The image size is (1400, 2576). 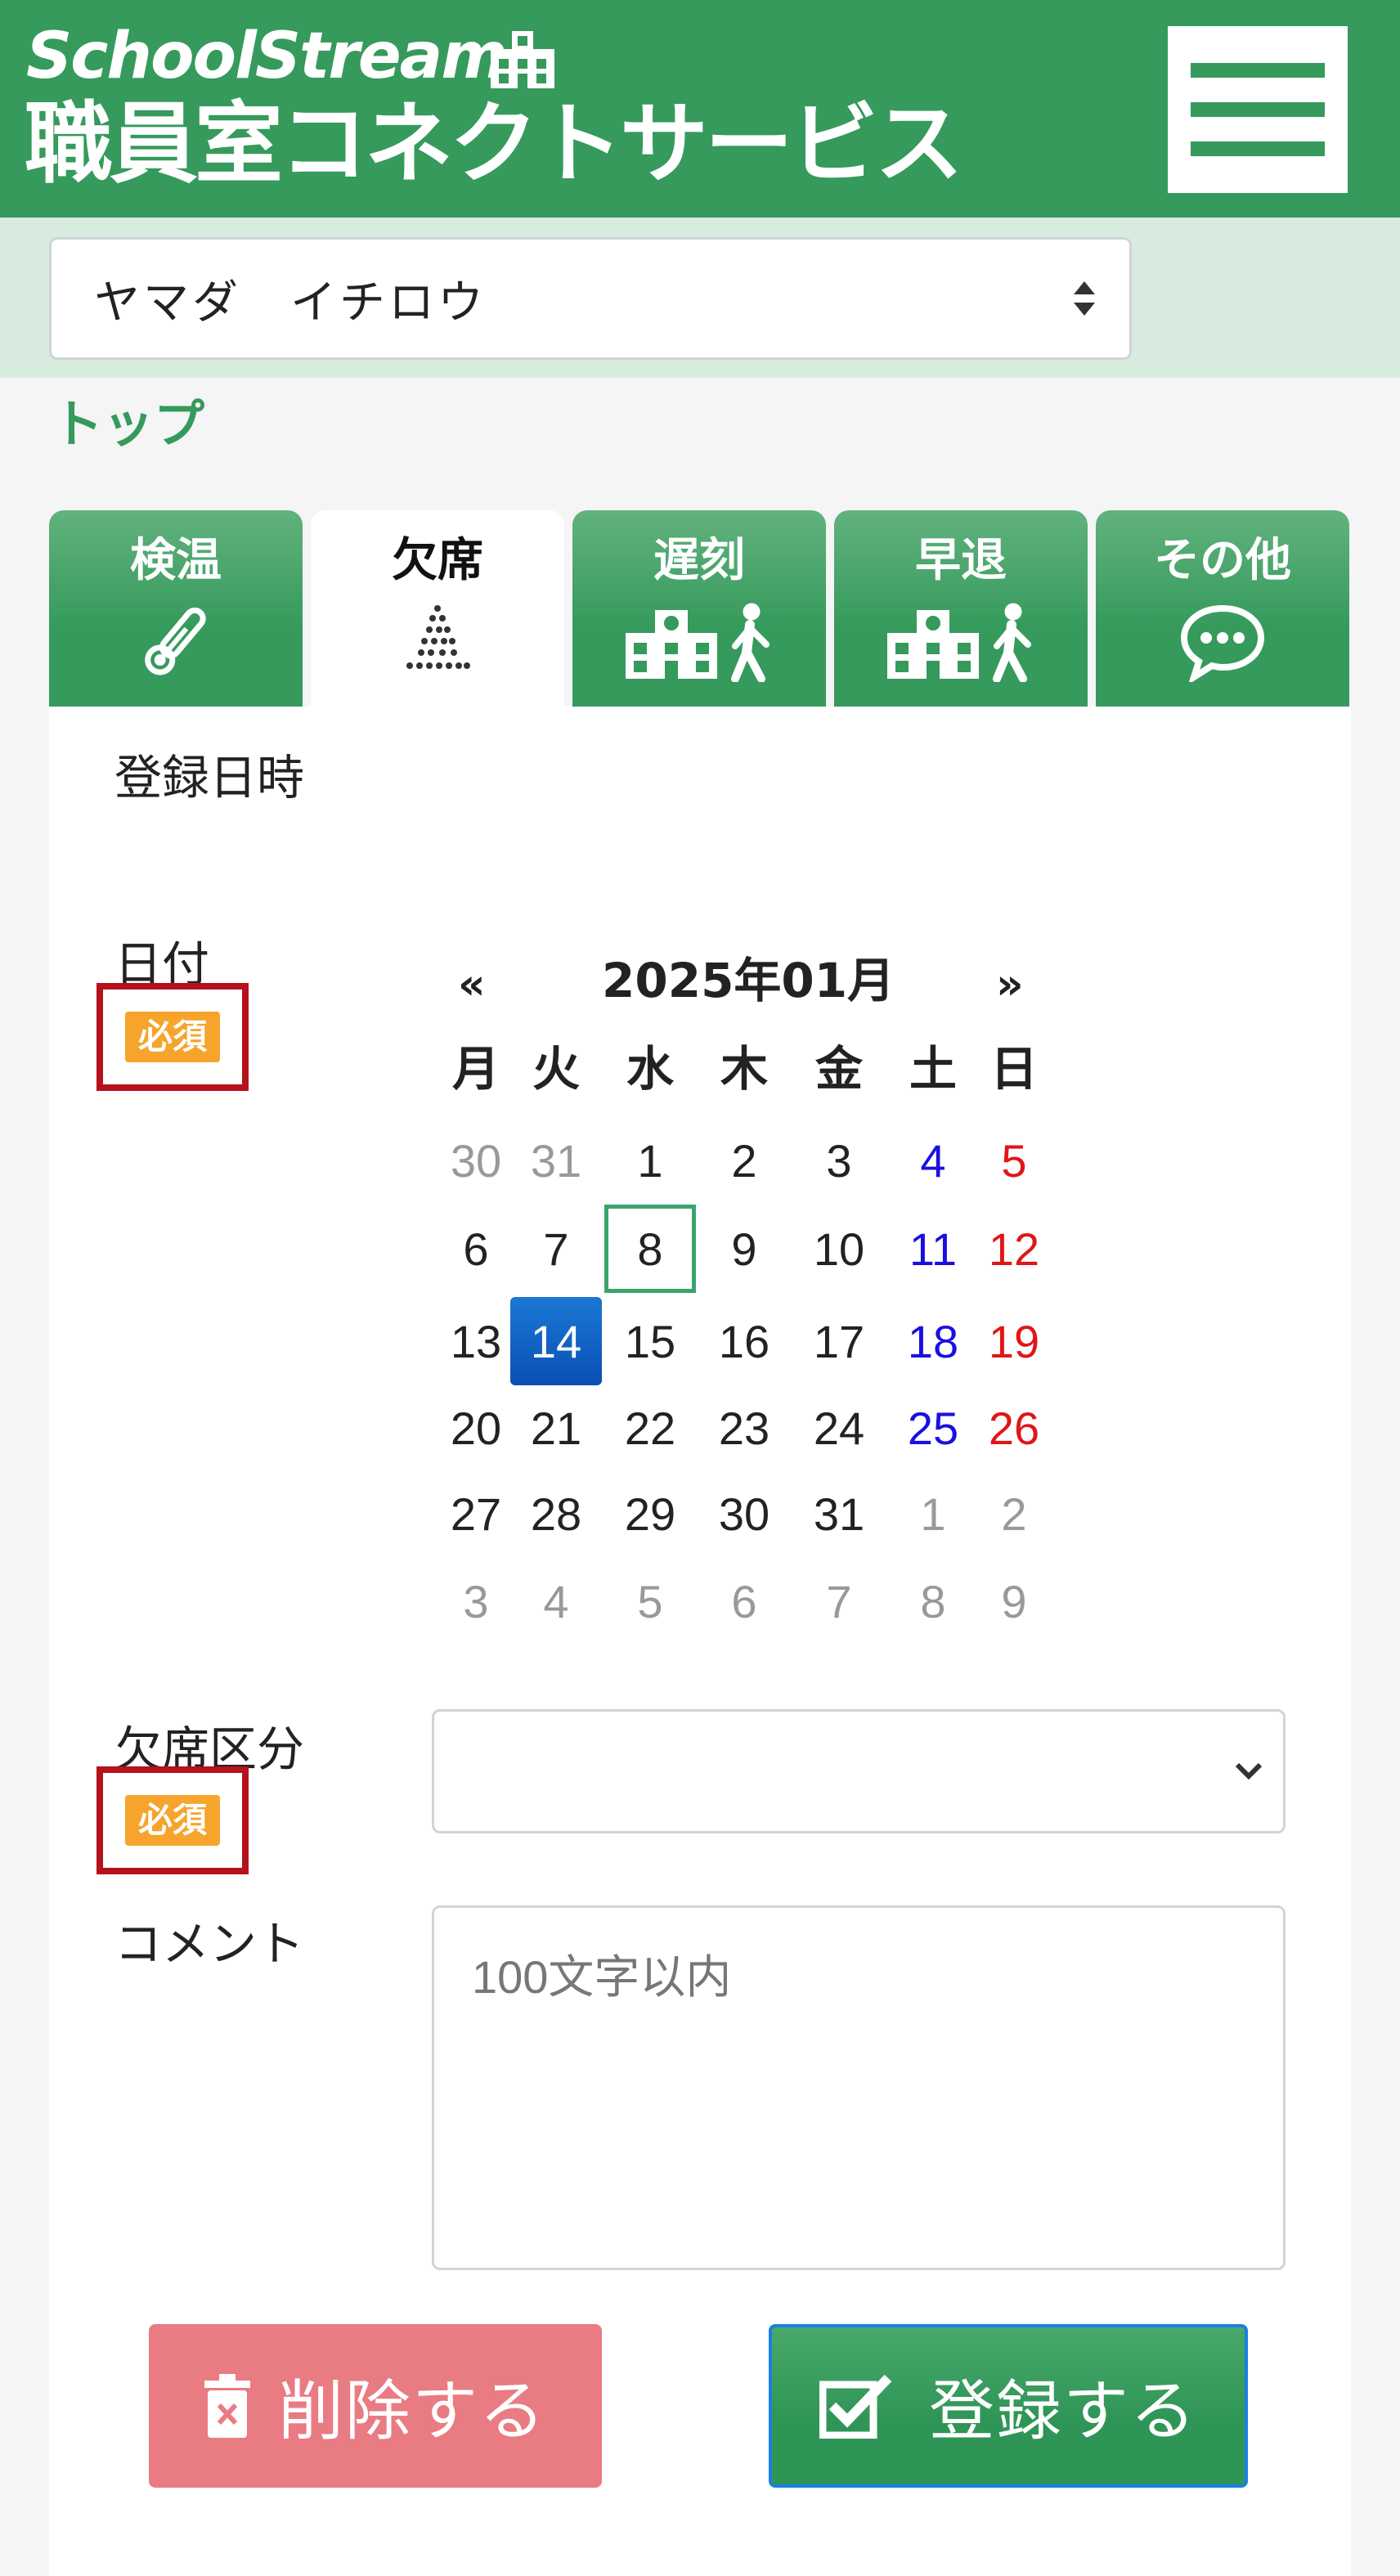 What do you see at coordinates (472, 985) in the screenshot?
I see `calendar-prev-button: «` at bounding box center [472, 985].